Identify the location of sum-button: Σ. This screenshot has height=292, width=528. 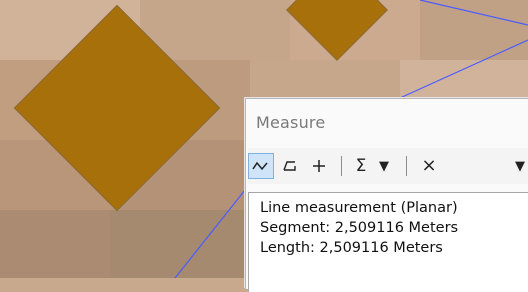
(361, 166).